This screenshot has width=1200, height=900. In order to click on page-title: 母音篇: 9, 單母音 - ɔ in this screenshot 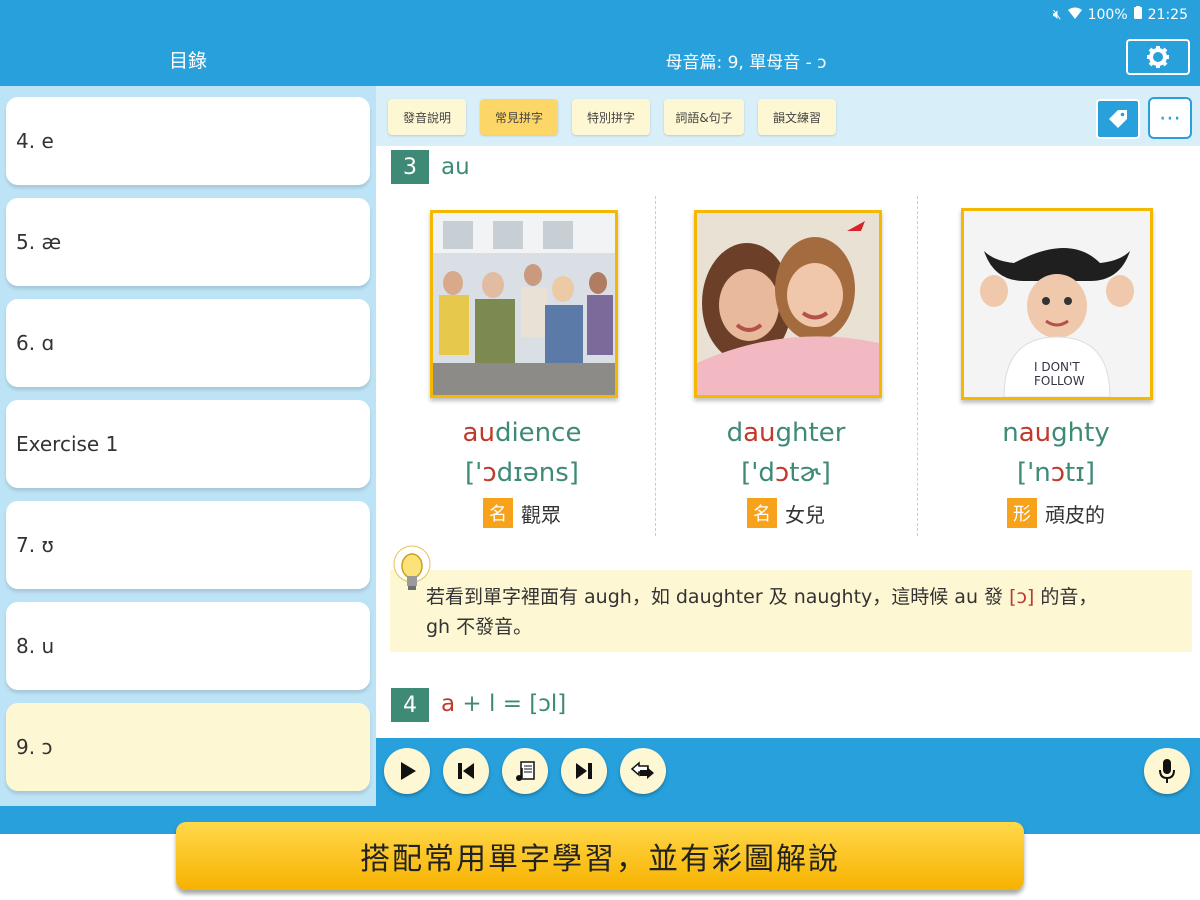, I will do `click(746, 63)`.